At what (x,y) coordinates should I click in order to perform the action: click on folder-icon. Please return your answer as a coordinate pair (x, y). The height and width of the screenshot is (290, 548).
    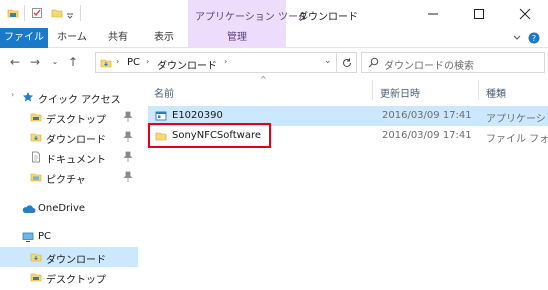
    Looking at the image, I should click on (13, 13).